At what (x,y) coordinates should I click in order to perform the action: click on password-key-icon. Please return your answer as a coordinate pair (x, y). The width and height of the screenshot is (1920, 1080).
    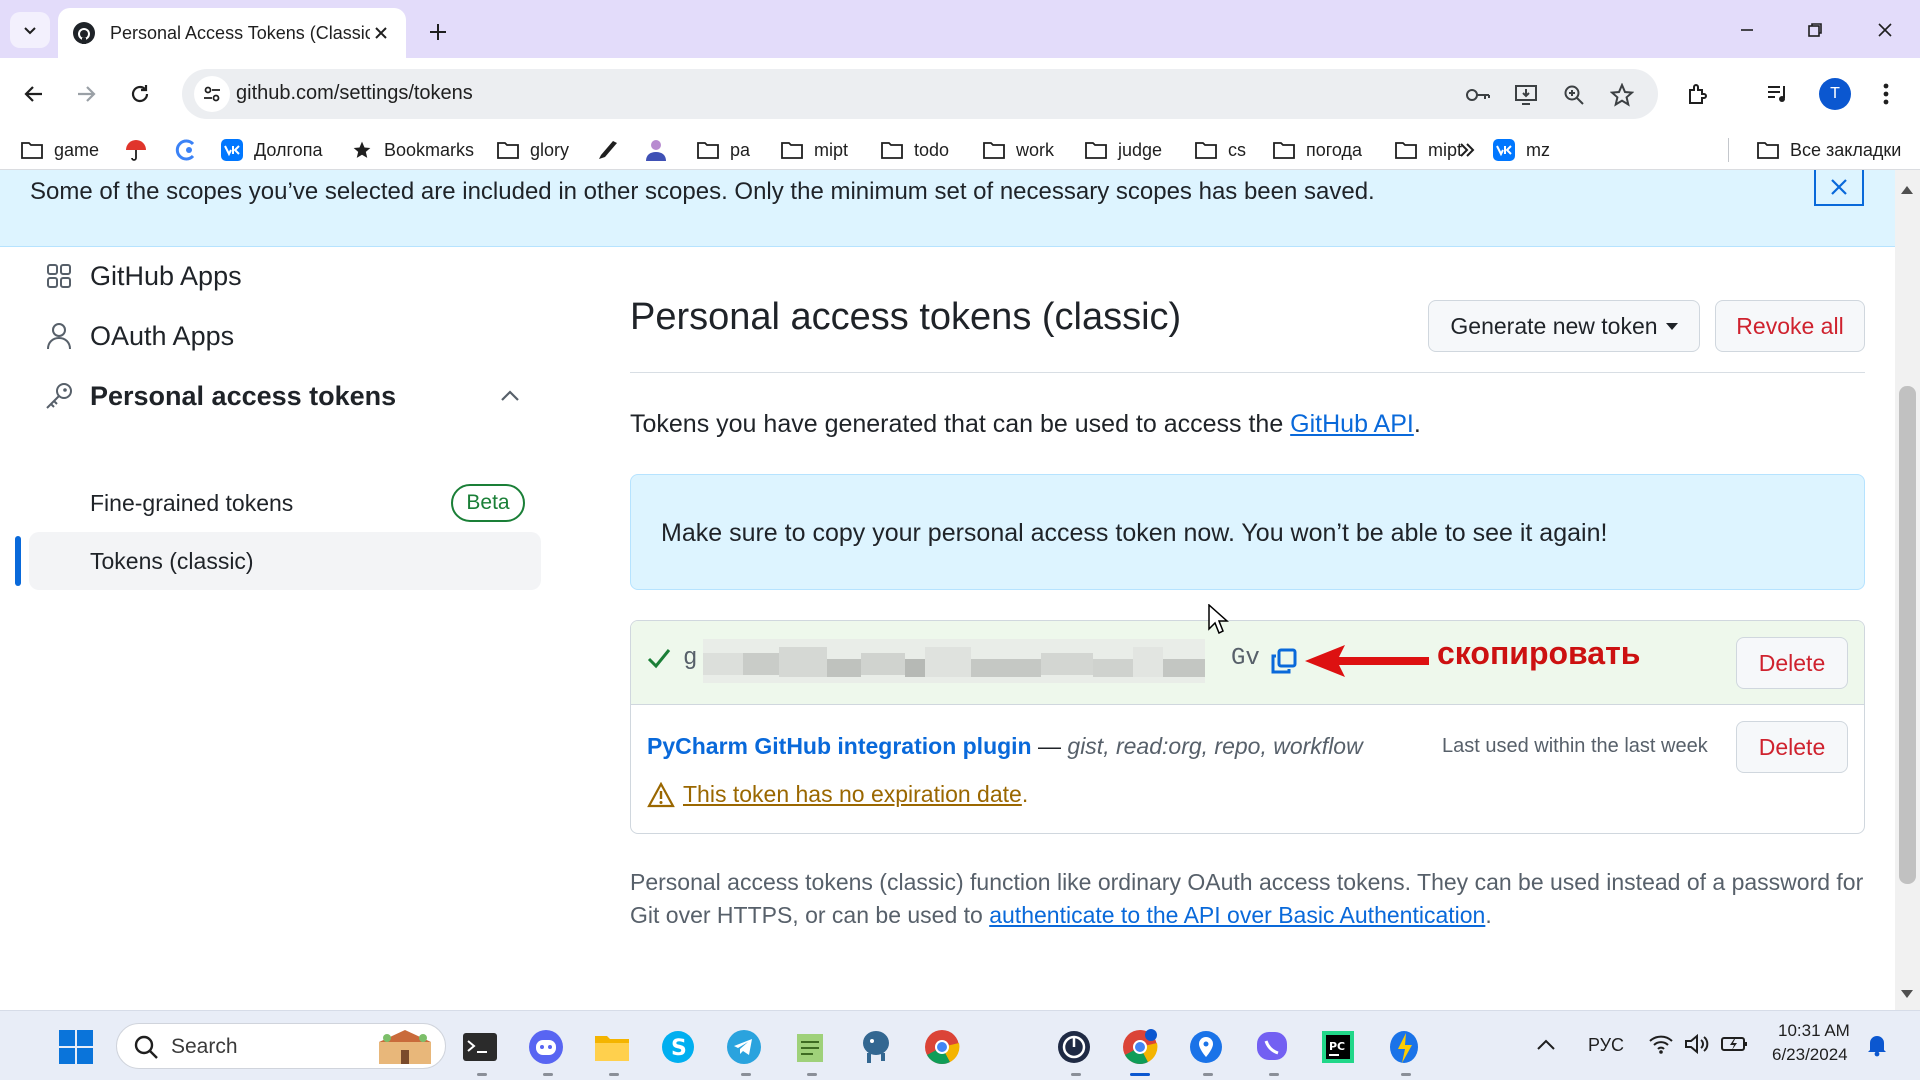
    Looking at the image, I should click on (1478, 95).